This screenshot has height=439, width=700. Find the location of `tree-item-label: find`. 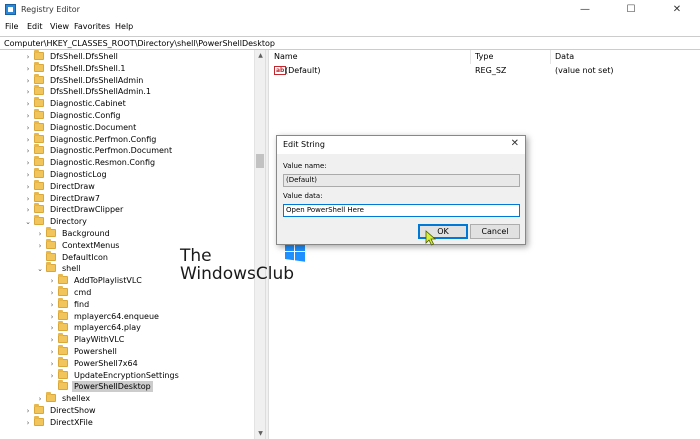

tree-item-label: find is located at coordinates (82, 304).